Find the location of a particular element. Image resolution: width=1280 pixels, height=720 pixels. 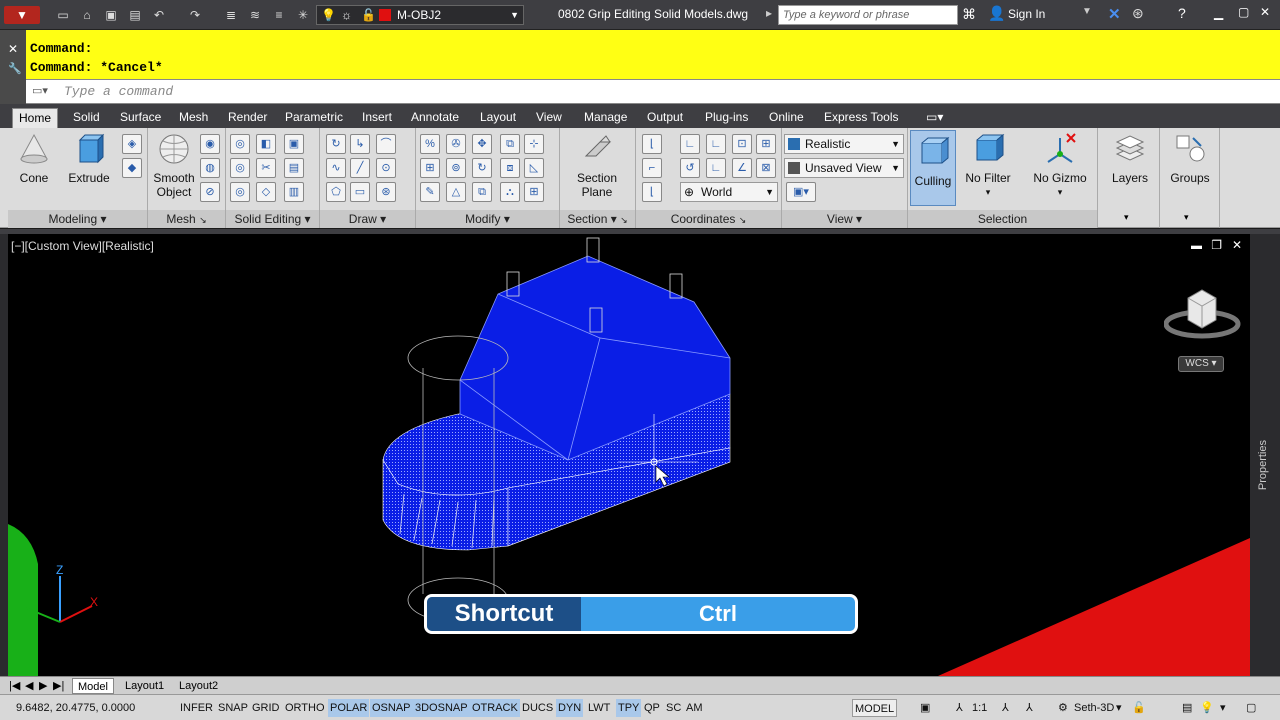

3d-rotate-icon: ✇ is located at coordinates (456, 144).